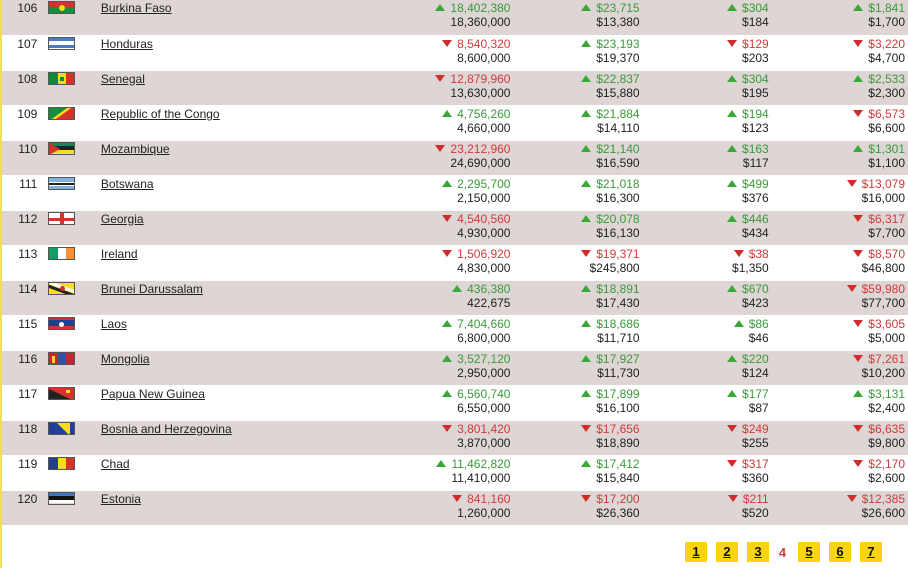 Image resolution: width=908 pixels, height=568 pixels. Describe the element at coordinates (480, 162) in the screenshot. I see `previous-value: 24,690,000` at that location.